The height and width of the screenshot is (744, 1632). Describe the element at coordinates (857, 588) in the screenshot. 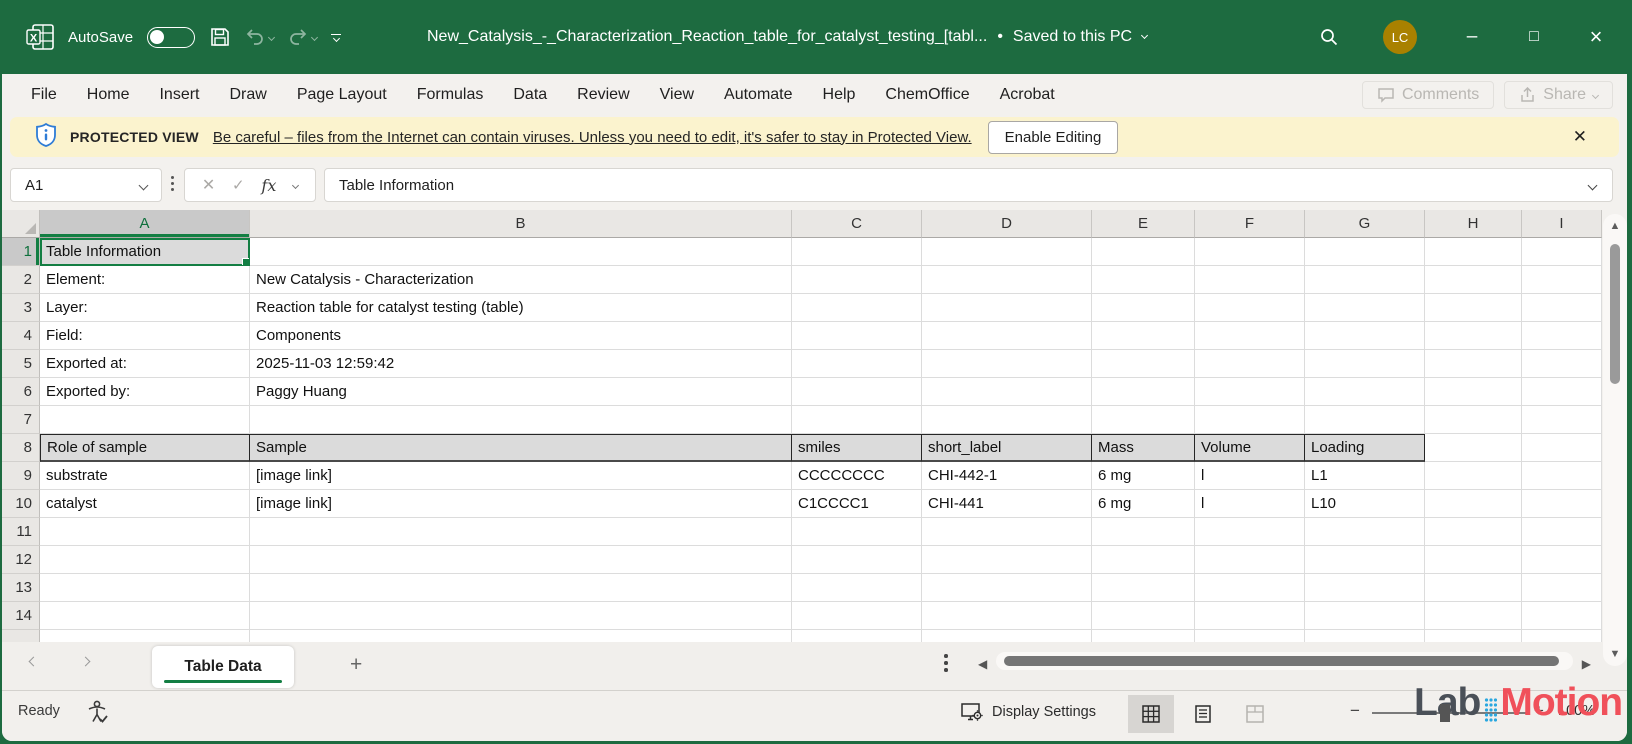

I see `cell-C13` at that location.